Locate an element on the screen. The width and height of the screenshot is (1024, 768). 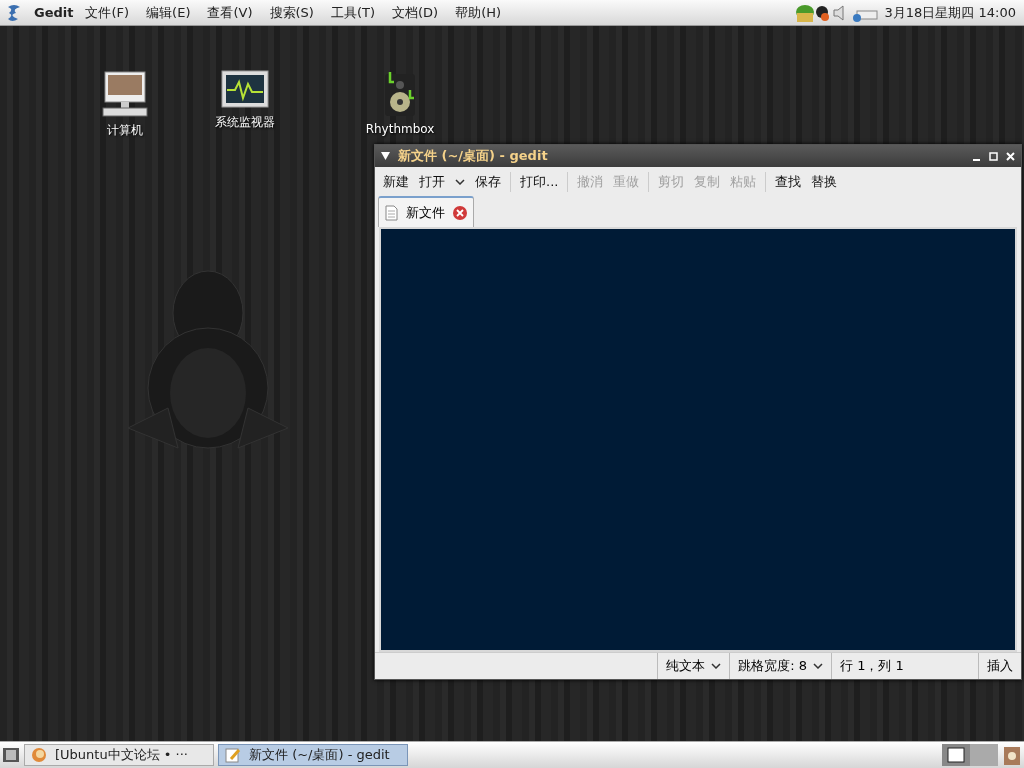
system-monitor-icon is located at coordinates (245, 90).